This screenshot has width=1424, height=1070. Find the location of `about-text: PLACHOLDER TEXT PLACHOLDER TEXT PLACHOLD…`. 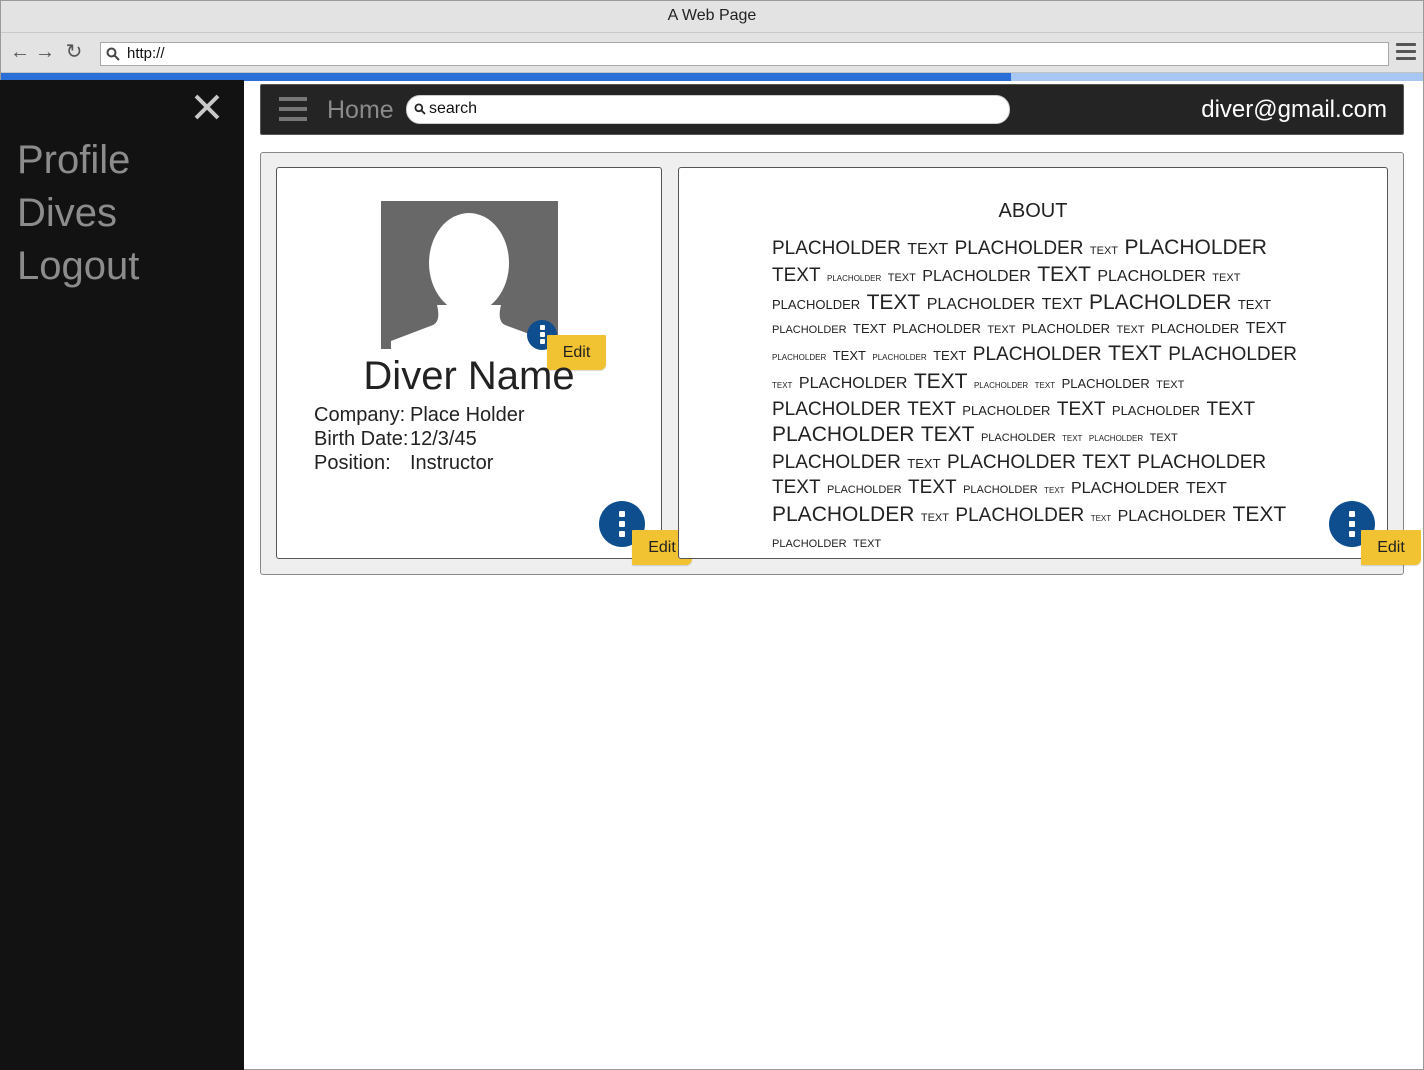

about-text: PLACHOLDER TEXT PLACHOLDER TEXT PLACHOLD… is located at coordinates (1039, 396).